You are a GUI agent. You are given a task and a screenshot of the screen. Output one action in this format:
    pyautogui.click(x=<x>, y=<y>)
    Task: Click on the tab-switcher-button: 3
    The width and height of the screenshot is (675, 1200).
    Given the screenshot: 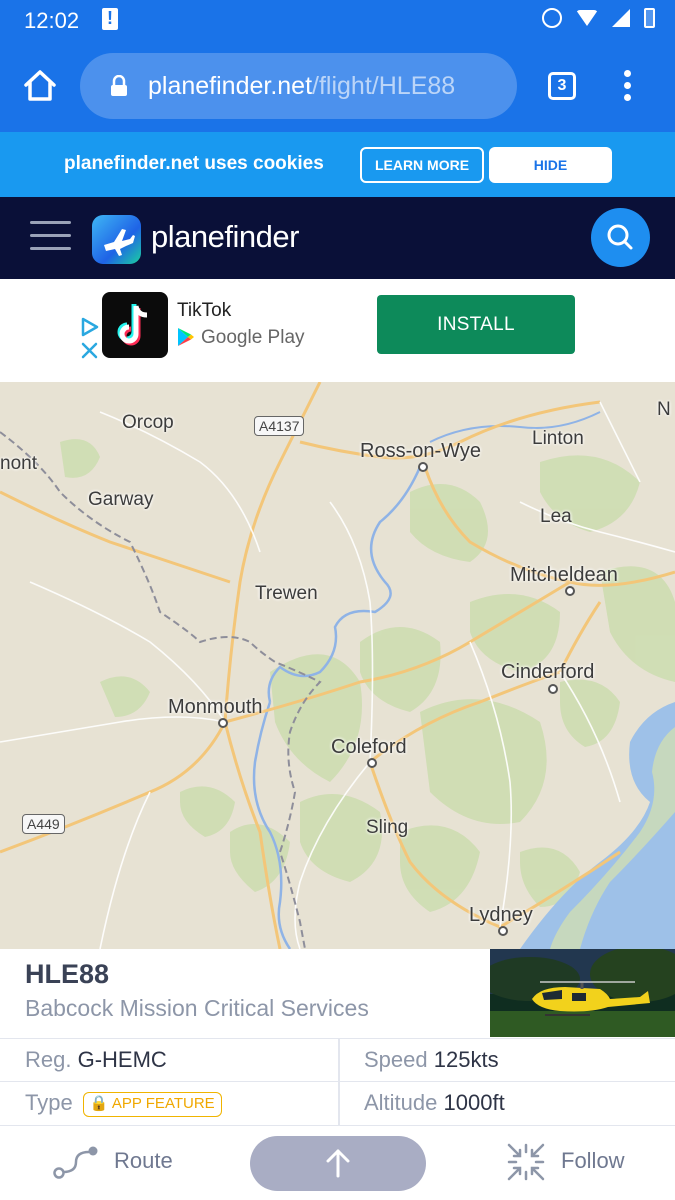 What is the action you would take?
    pyautogui.click(x=562, y=86)
    